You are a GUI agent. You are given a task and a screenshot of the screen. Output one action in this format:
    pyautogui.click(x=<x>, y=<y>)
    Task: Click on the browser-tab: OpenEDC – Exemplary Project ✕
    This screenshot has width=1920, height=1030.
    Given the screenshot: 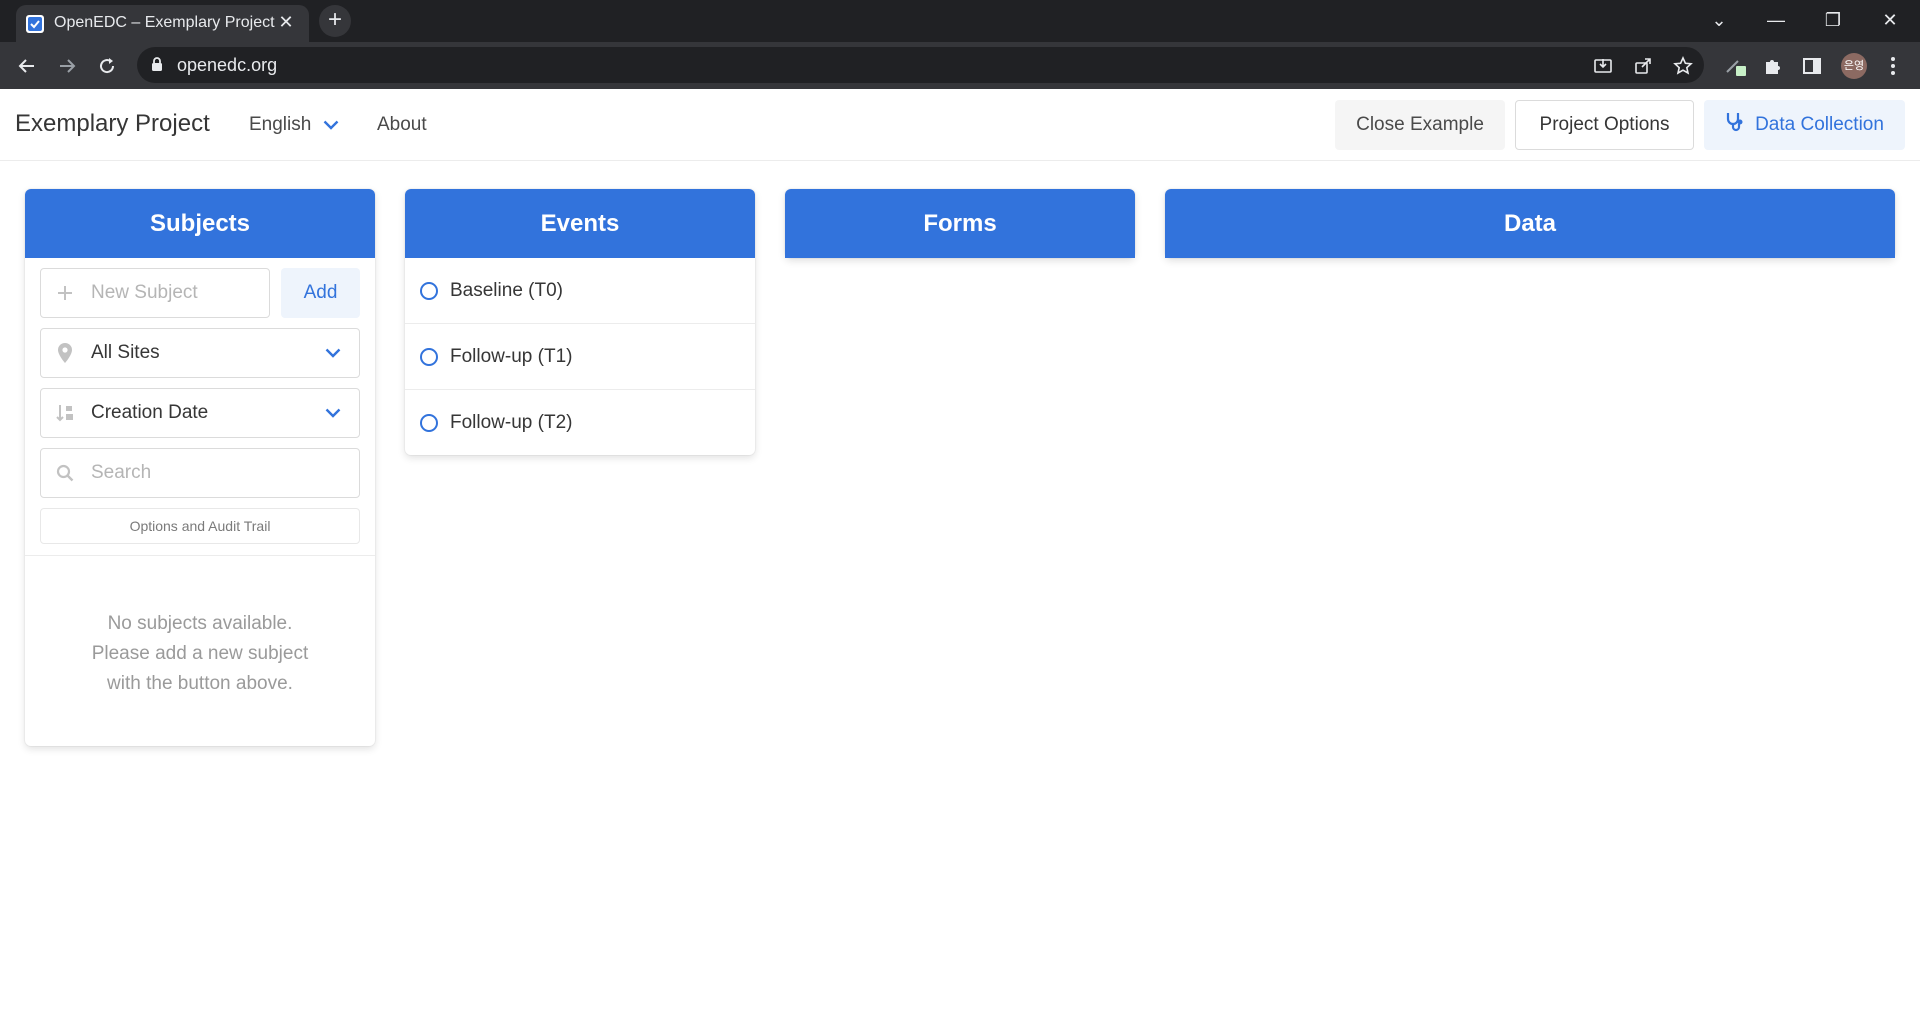 What is the action you would take?
    pyautogui.click(x=162, y=23)
    